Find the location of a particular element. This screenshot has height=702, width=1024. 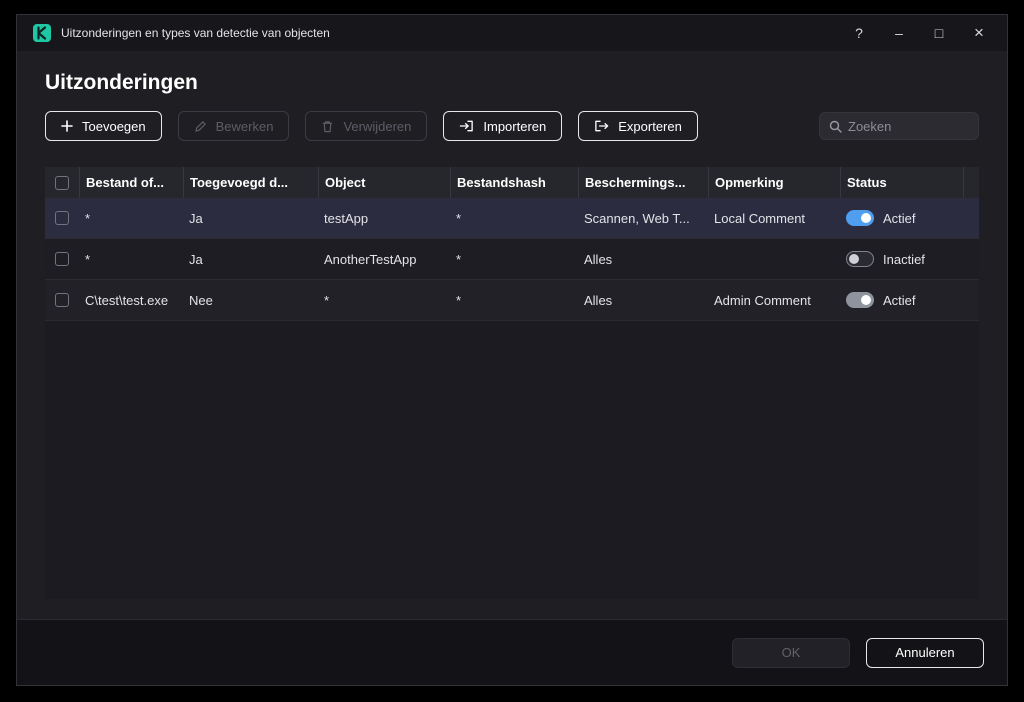

cell-object: testApp is located at coordinates (346, 218).